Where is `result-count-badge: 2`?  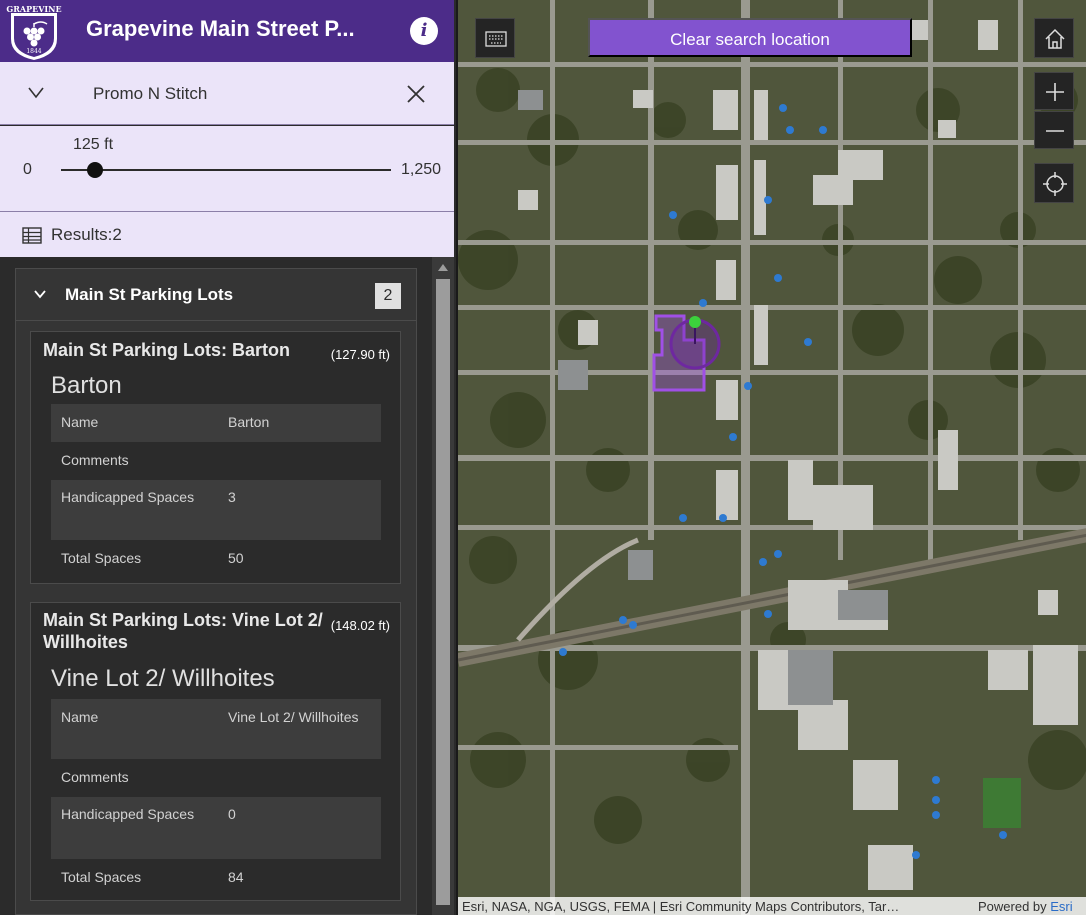
result-count-badge: 2 is located at coordinates (388, 296).